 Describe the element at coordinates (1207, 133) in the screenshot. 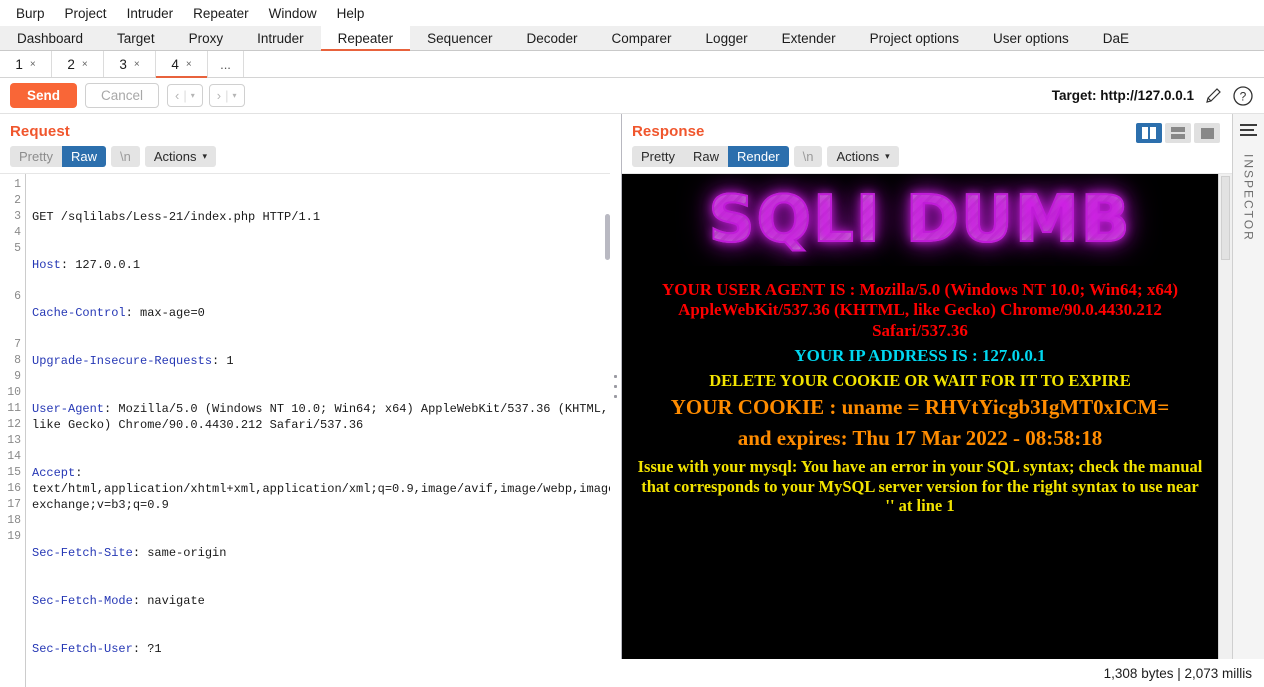

I see `layout-single-pane-button` at that location.